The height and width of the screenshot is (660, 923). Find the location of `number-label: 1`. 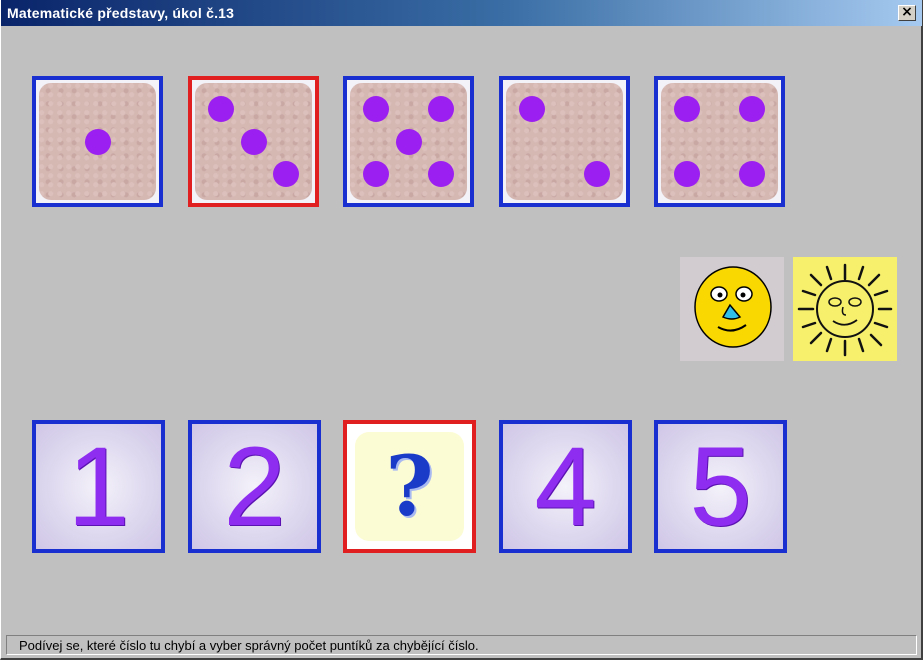

number-label: 1 is located at coordinates (98, 486).